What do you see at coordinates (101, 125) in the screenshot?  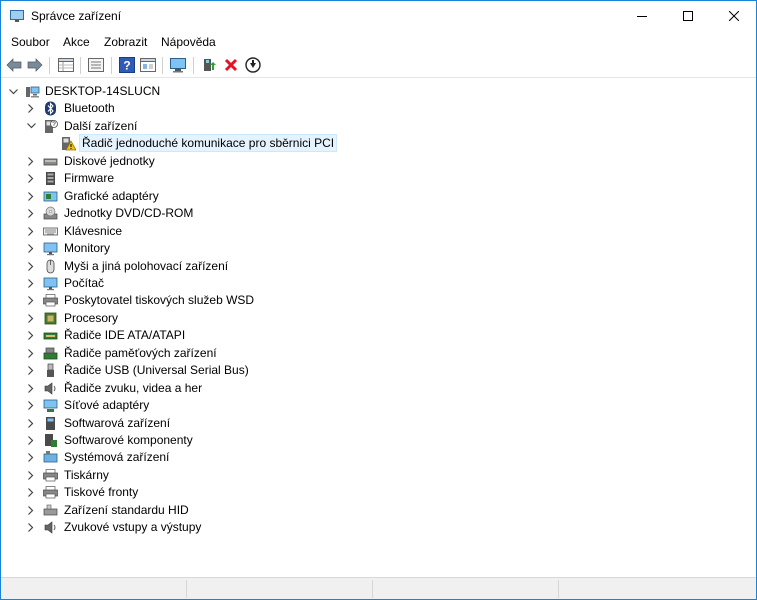 I see `tree-item-label: Další zařízení` at bounding box center [101, 125].